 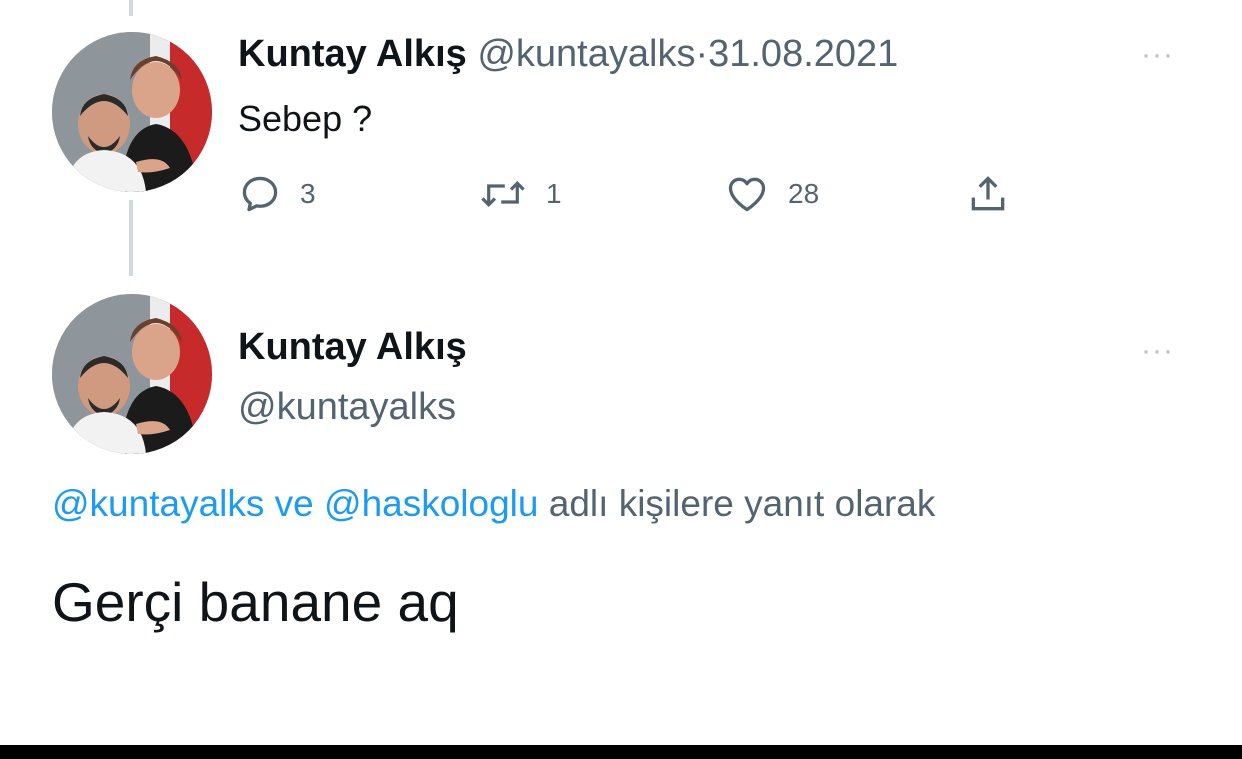 I want to click on like-button: 28, so click(x=771, y=194).